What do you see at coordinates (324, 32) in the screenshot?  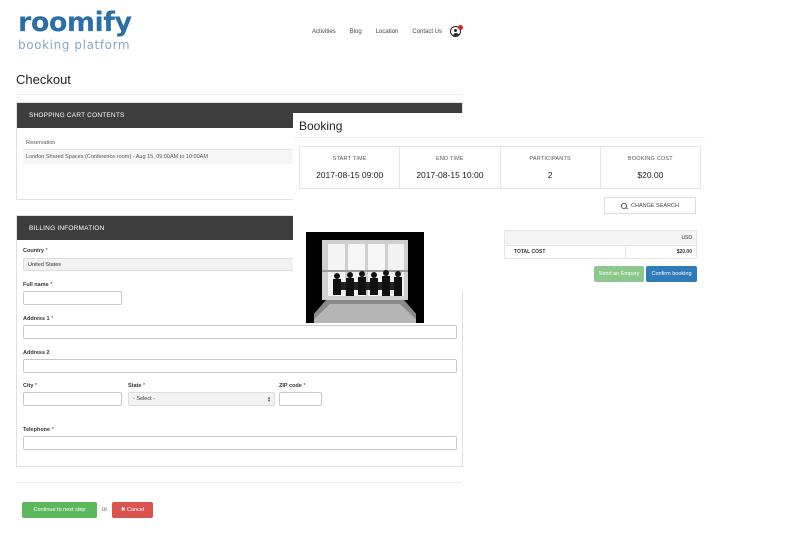 I see `nav-activities: Activities` at bounding box center [324, 32].